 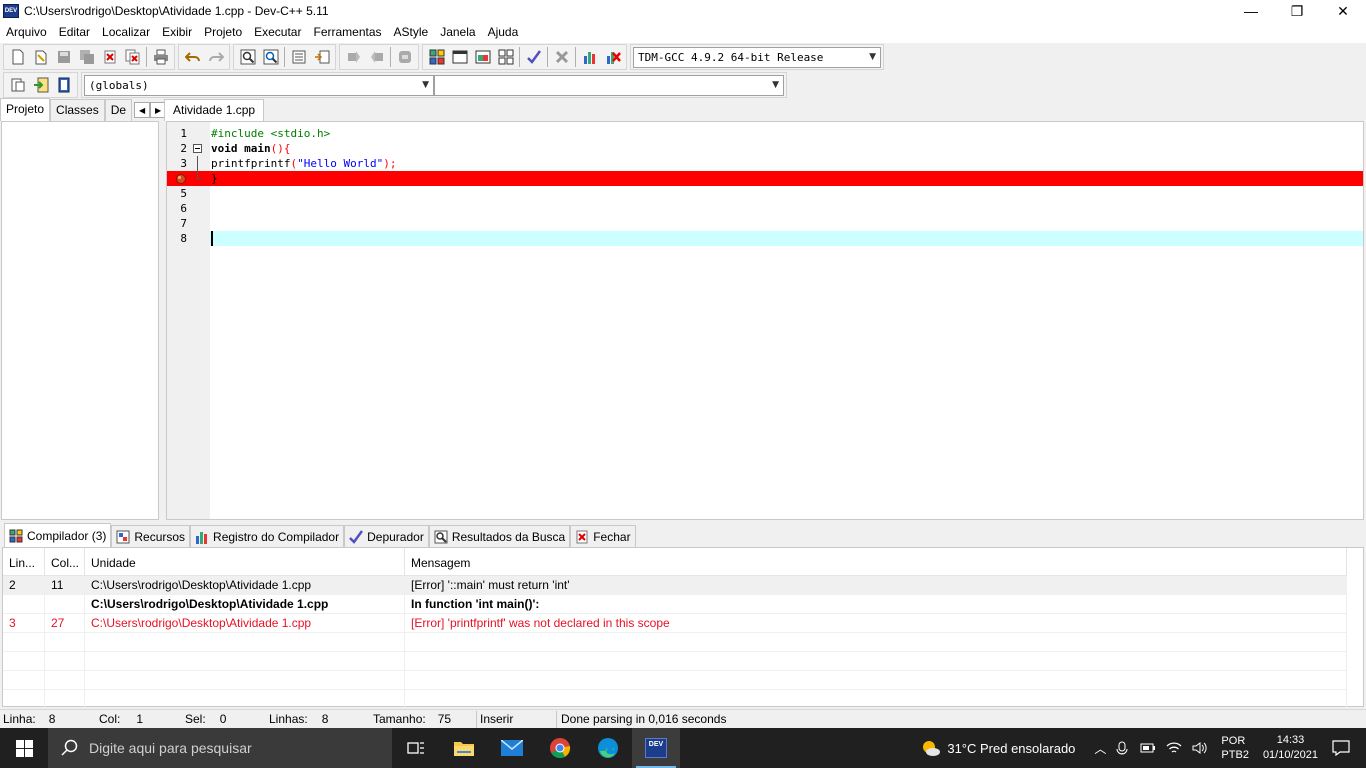 I want to click on code-line: 1 #include <stdio.h>, so click(x=765, y=133).